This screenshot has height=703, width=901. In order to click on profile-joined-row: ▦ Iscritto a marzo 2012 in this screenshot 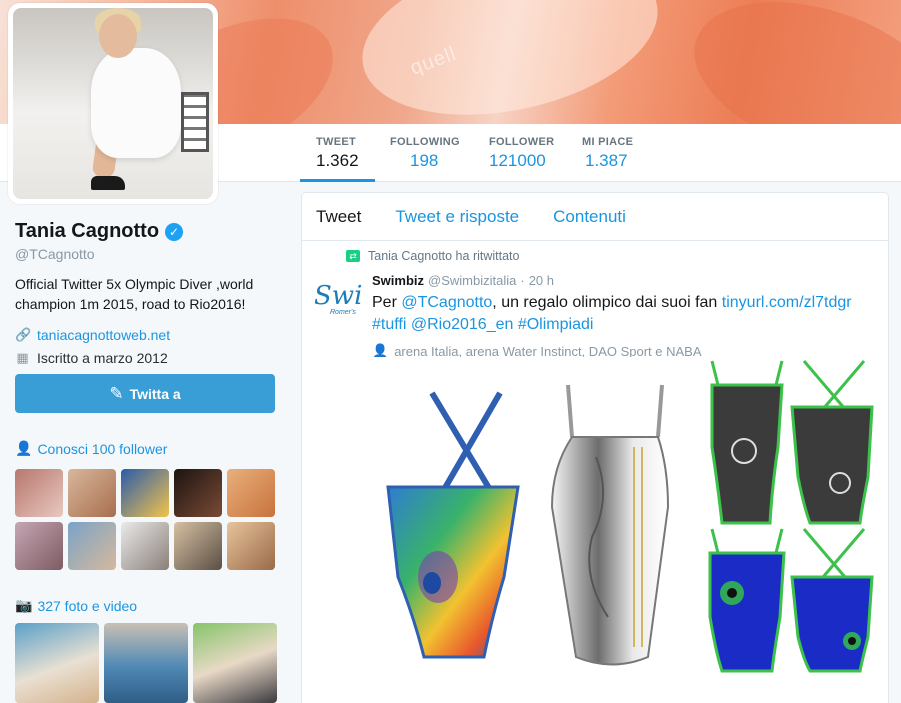, I will do `click(147, 357)`.